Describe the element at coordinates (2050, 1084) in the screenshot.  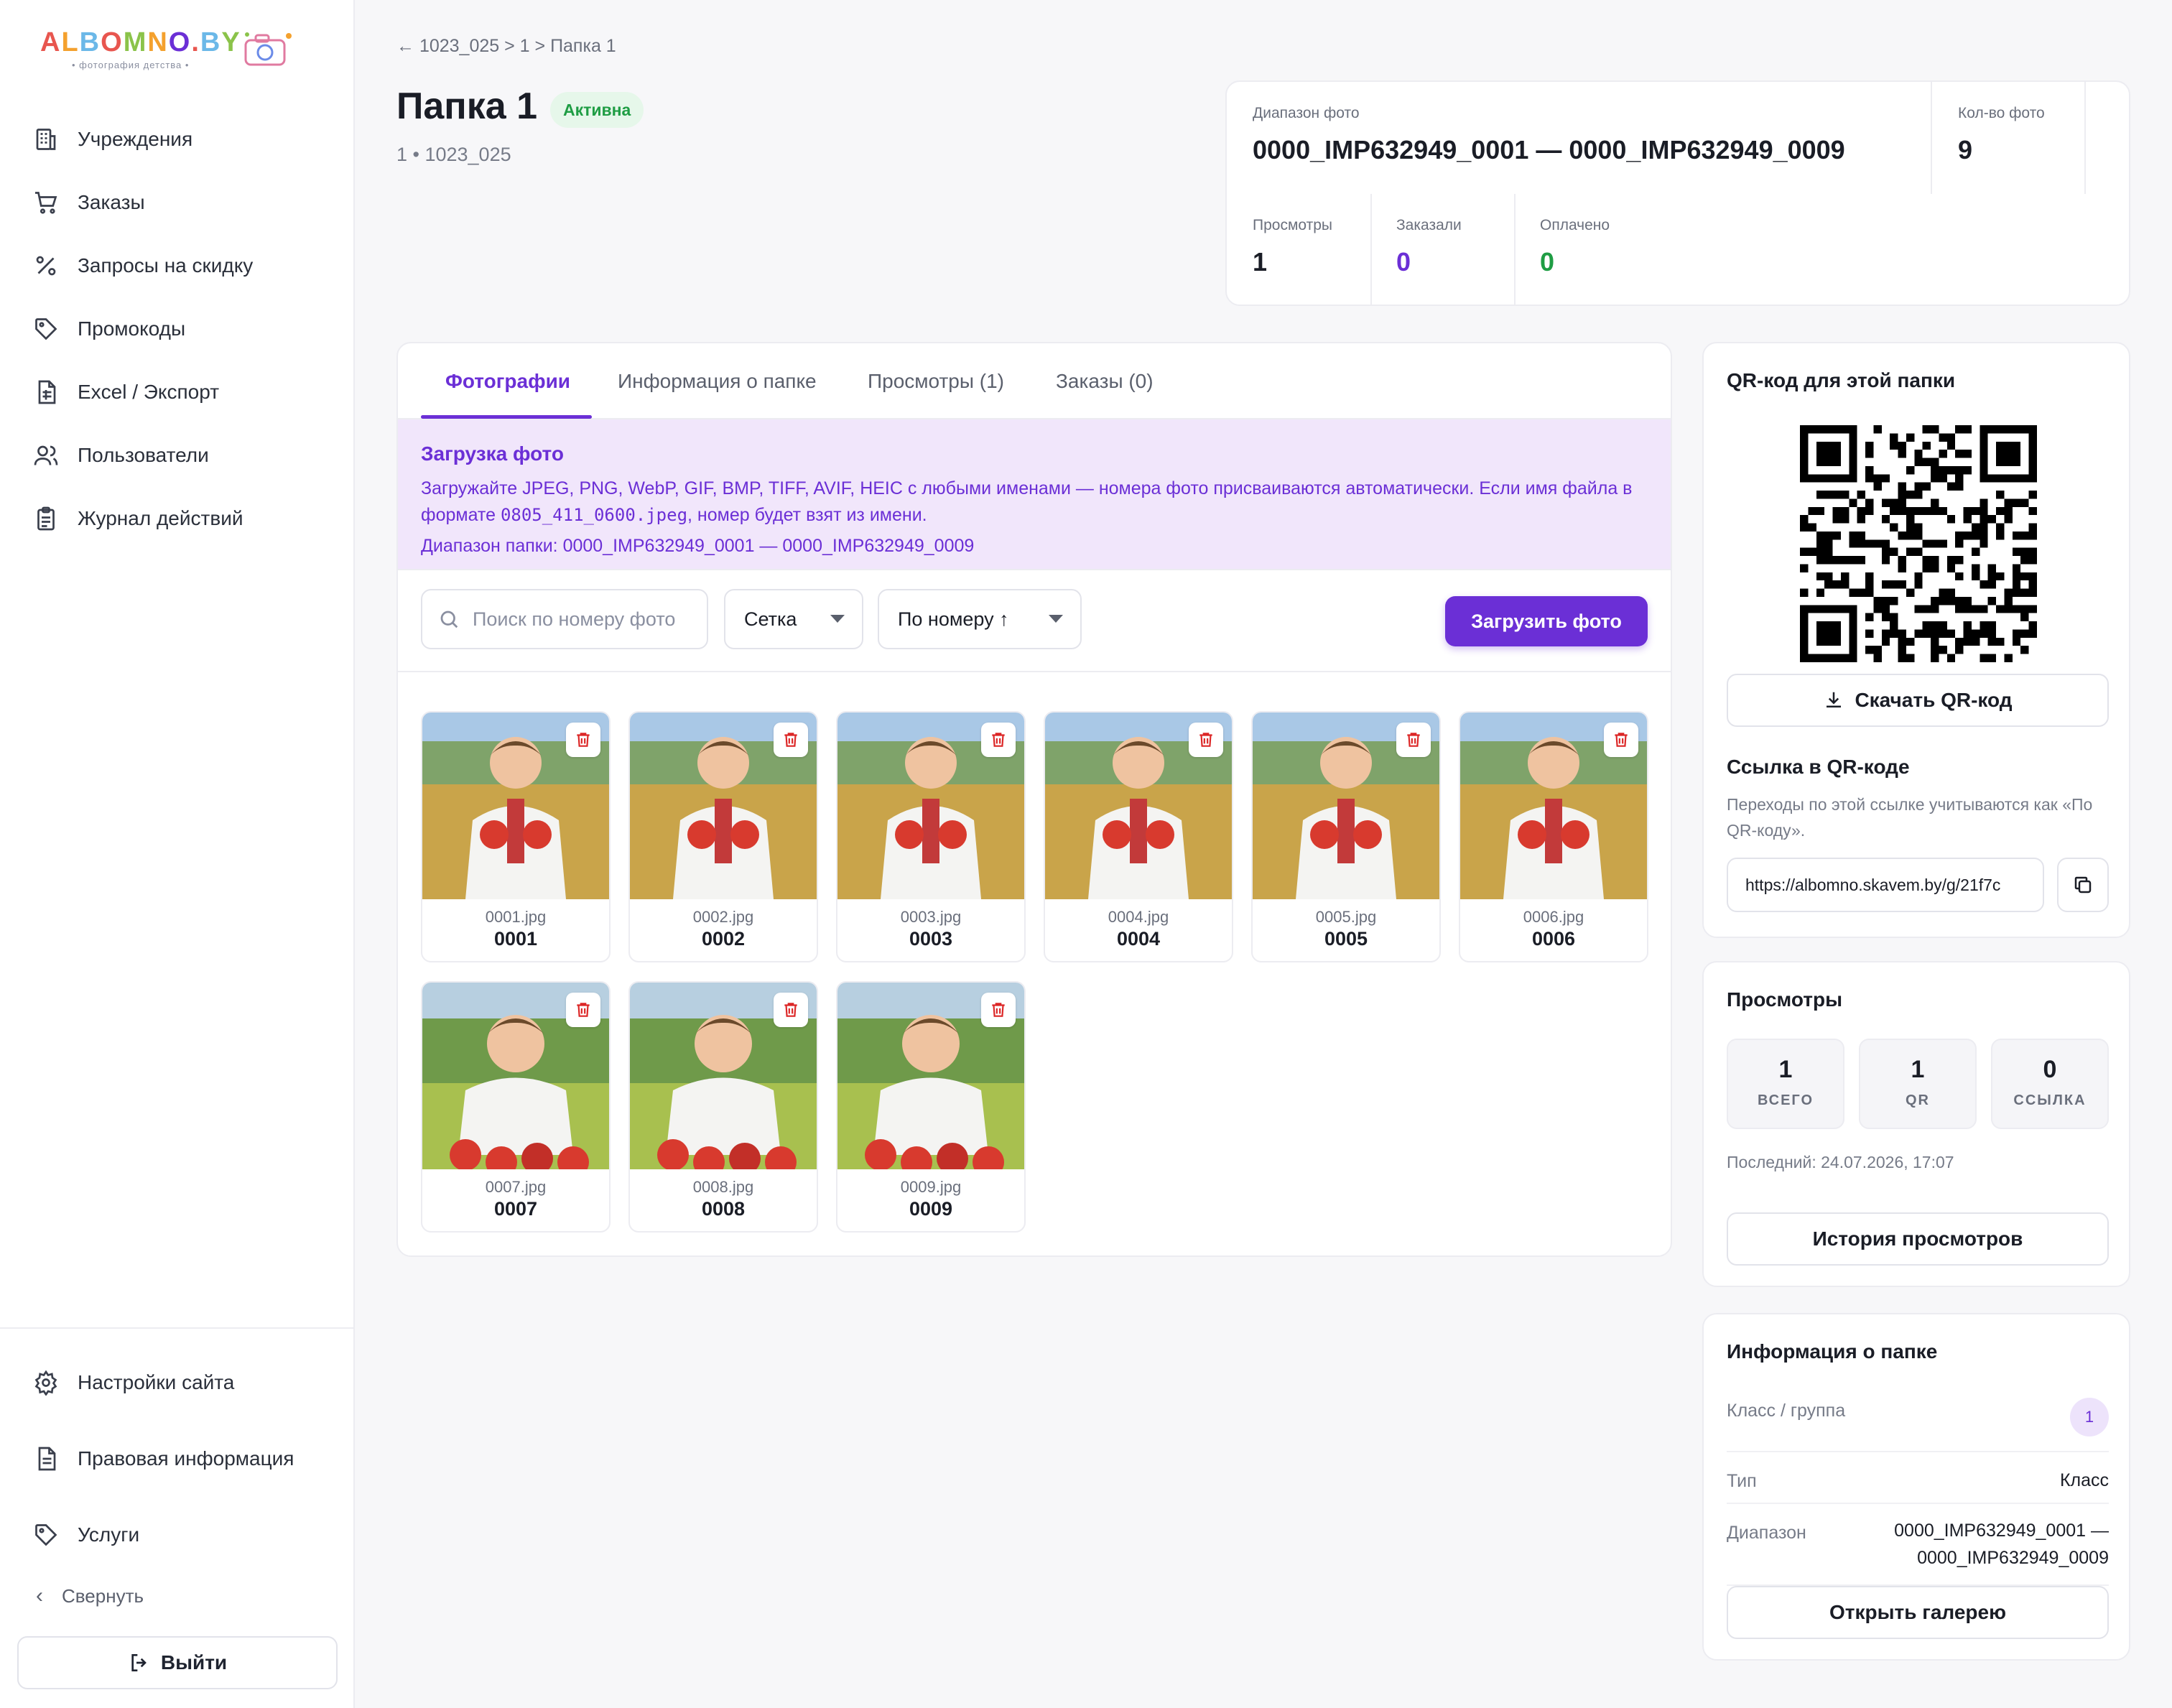
I see `views-link-box: 0 ССЫЛКА` at that location.